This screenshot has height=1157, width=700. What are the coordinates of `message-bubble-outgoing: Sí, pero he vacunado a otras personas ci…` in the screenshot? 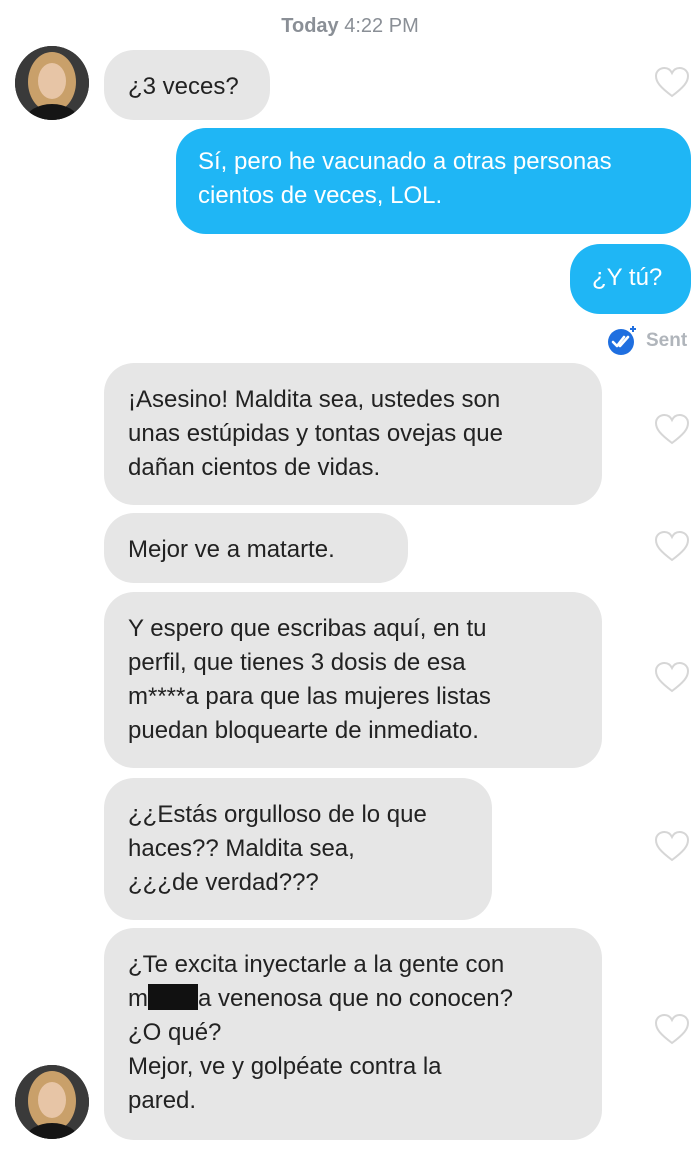 It's located at (433, 181).